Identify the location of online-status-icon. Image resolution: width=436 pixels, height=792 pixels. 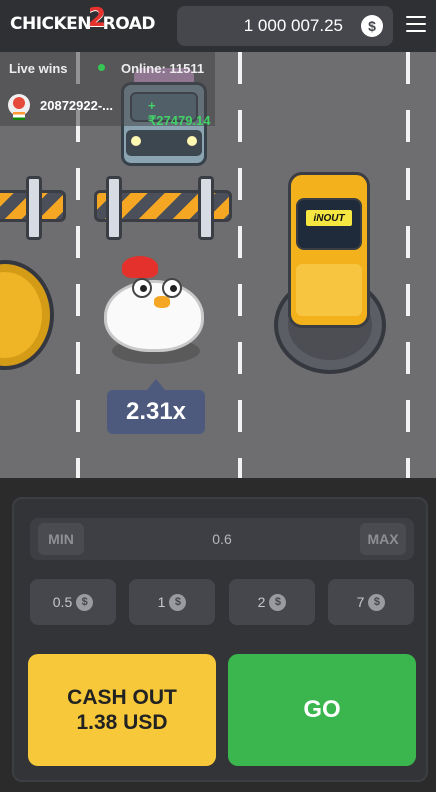
(101, 67).